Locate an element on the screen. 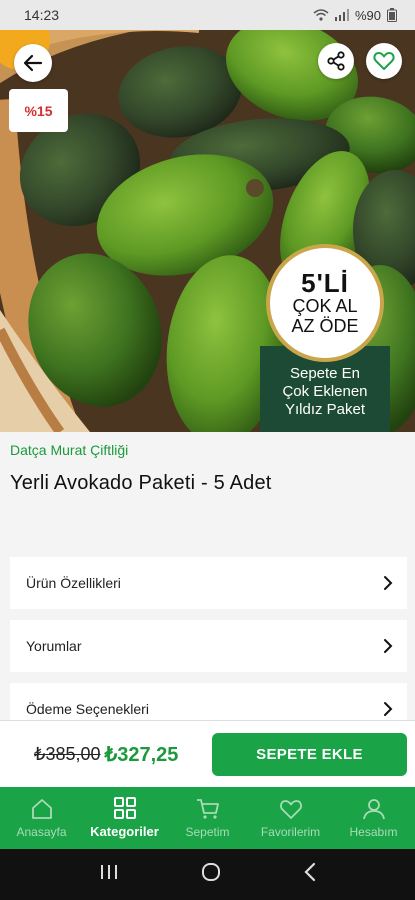  heart-icon is located at coordinates (290, 809).